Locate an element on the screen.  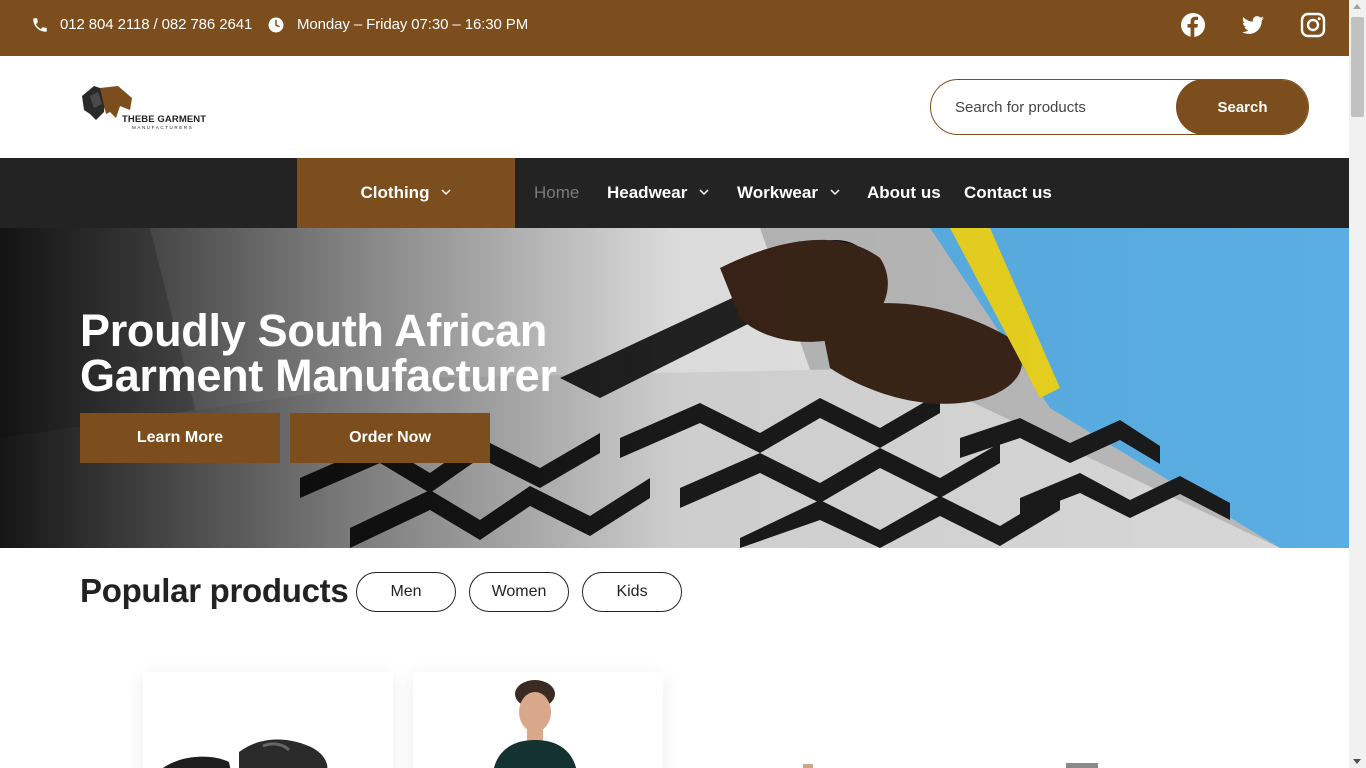
popular-products-title: Popular products is located at coordinates (214, 590).